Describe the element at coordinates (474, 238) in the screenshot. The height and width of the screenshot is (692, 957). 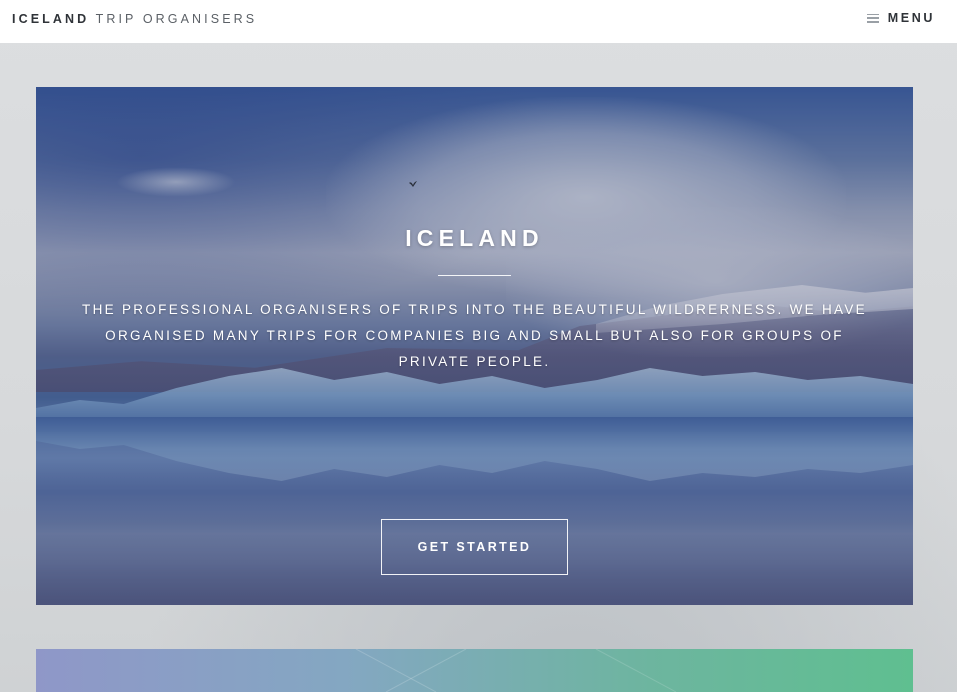
I see `hero-title: ICELAND` at that location.